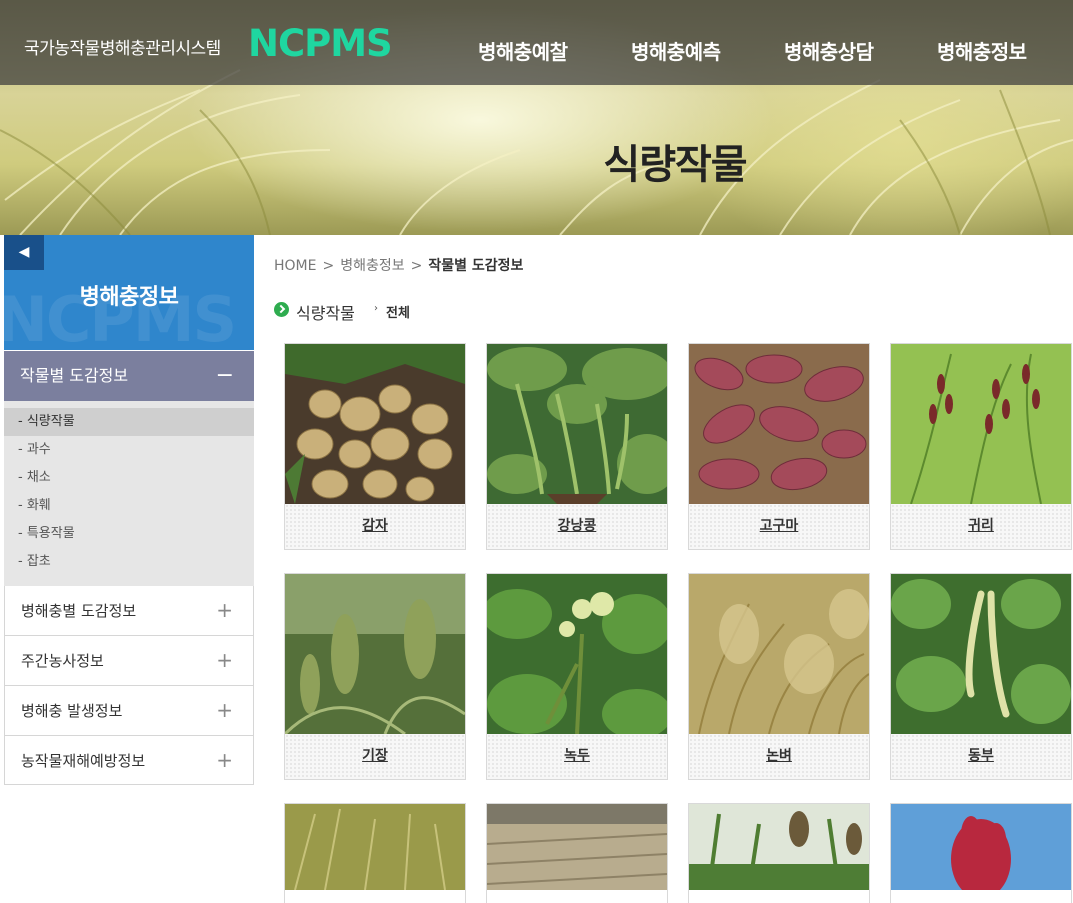 The height and width of the screenshot is (903, 1073). I want to click on sidebar-item-weekly-farming: 주간농사정보 +, so click(129, 661).